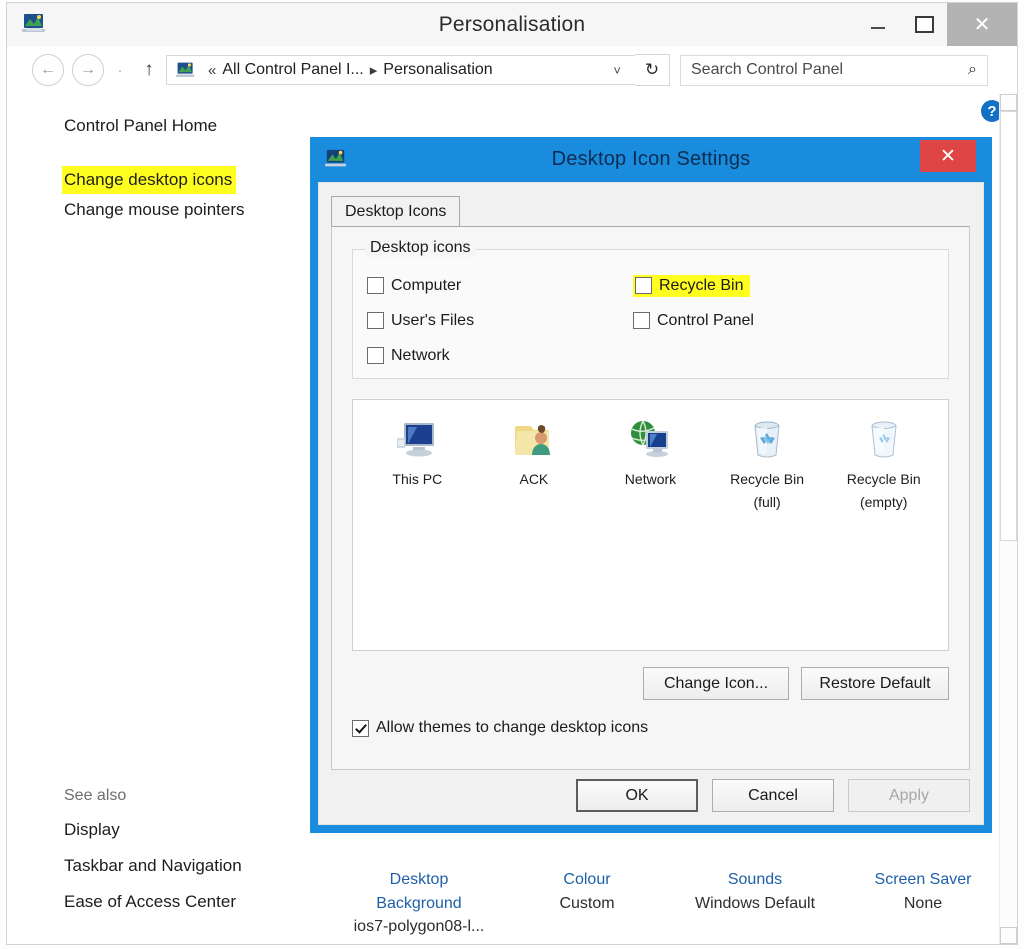  Describe the element at coordinates (426, 285) in the screenshot. I see `checkbox-label: Computer` at that location.